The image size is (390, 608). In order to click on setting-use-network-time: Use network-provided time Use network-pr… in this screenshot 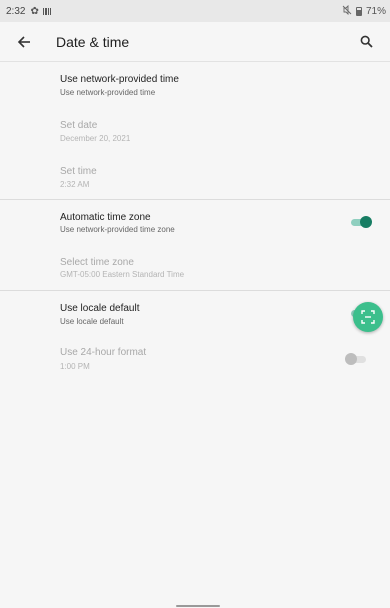, I will do `click(195, 86)`.